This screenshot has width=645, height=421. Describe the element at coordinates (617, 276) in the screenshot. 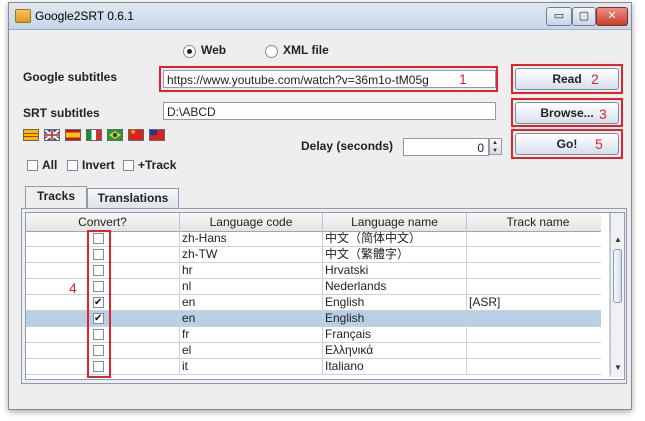

I see `scrollbar-thumb` at that location.